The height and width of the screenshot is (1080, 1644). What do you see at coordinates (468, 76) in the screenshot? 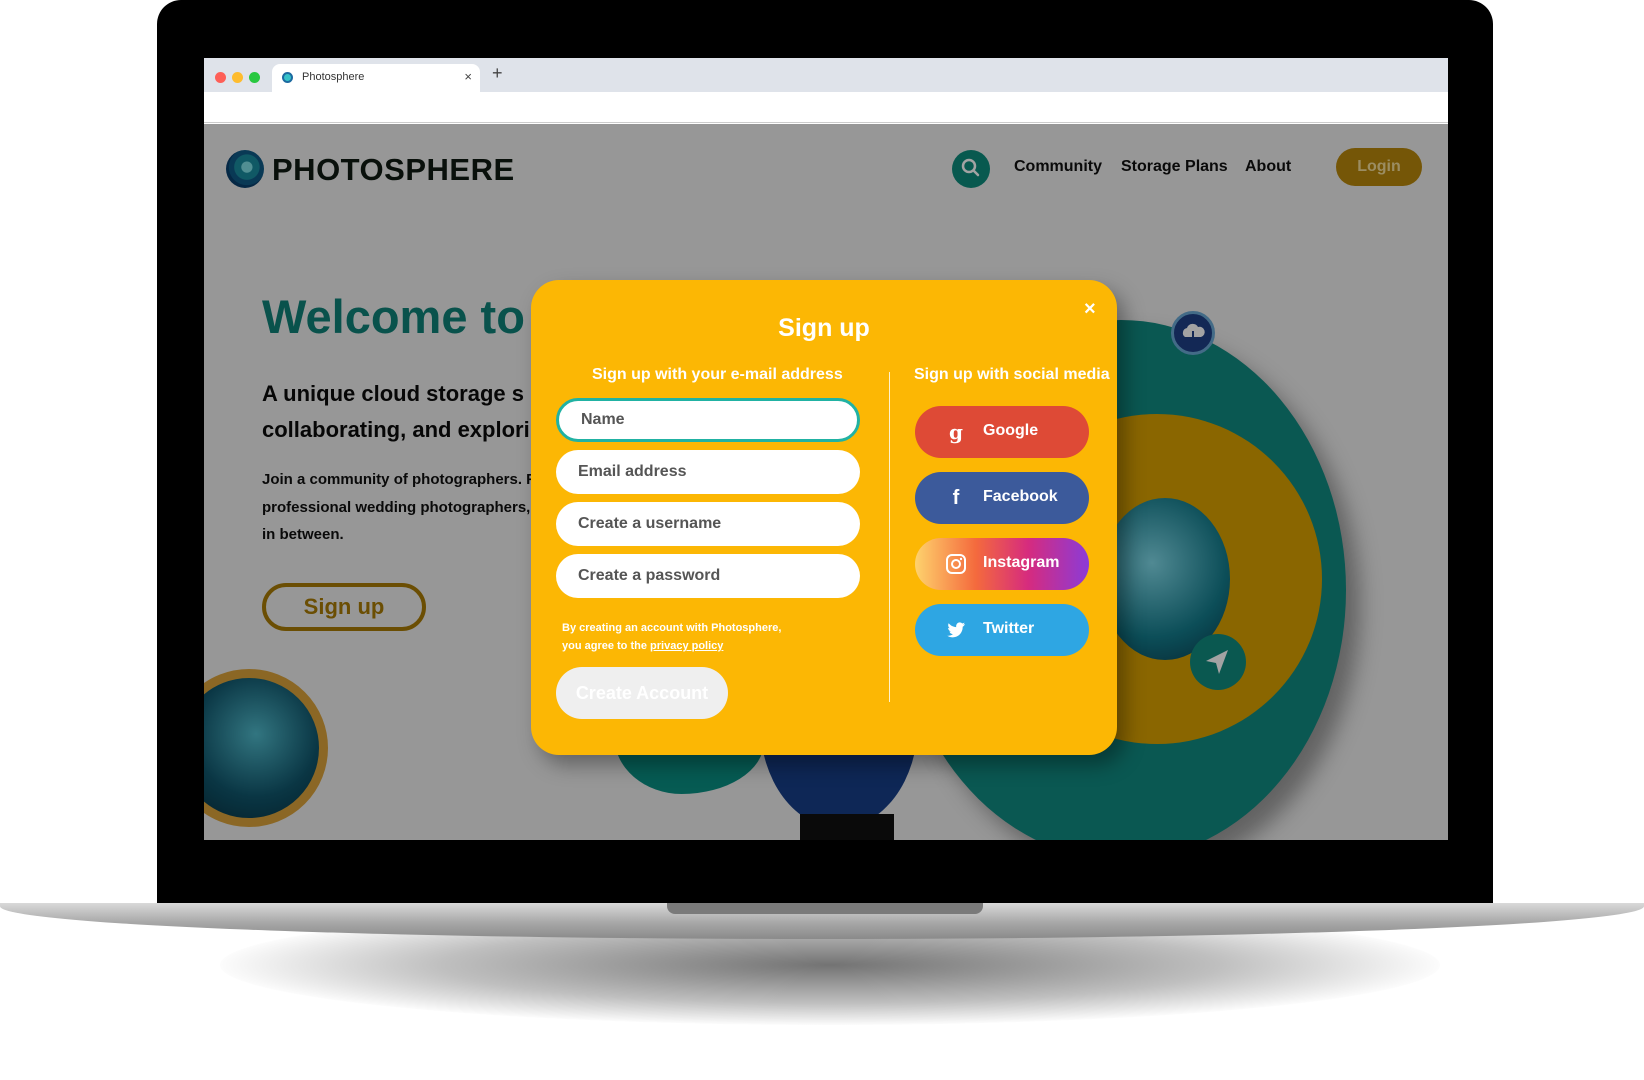
I see `tab-close-button: ×` at bounding box center [468, 76].